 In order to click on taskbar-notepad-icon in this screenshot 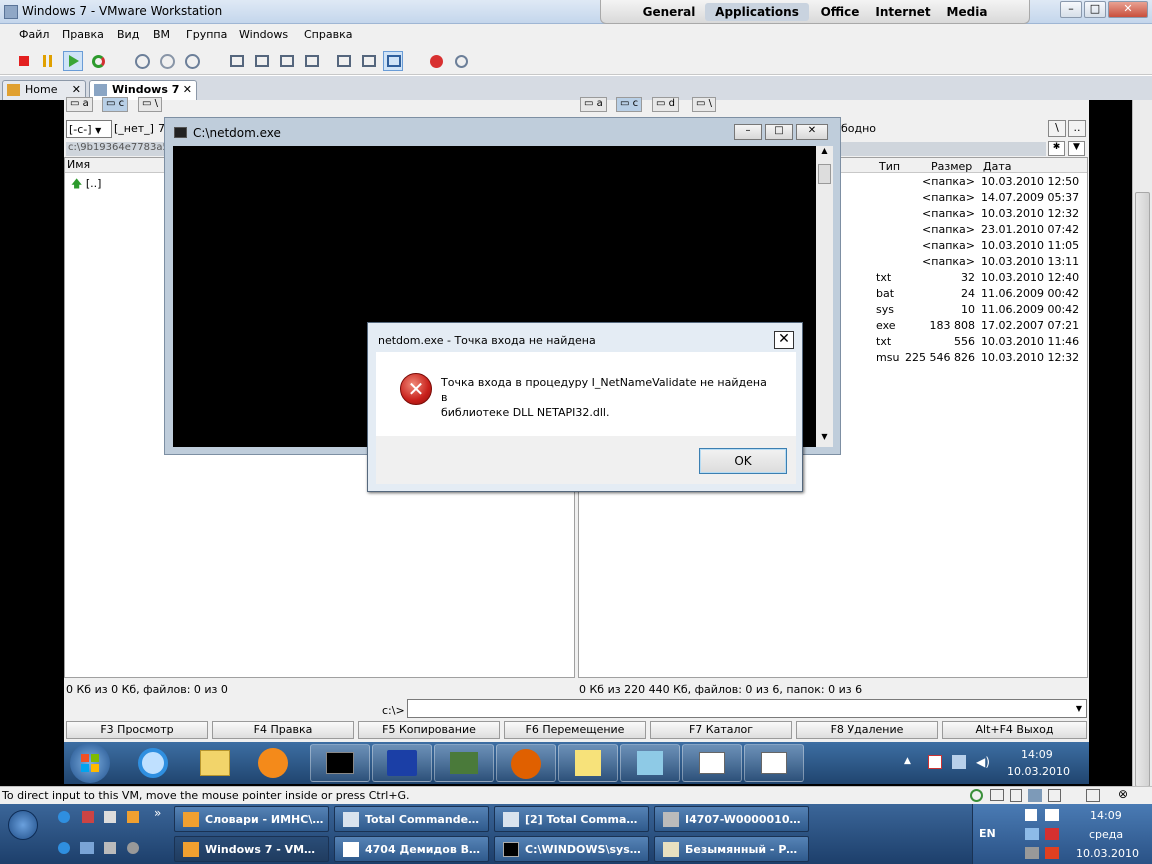, I will do `click(650, 763)`.